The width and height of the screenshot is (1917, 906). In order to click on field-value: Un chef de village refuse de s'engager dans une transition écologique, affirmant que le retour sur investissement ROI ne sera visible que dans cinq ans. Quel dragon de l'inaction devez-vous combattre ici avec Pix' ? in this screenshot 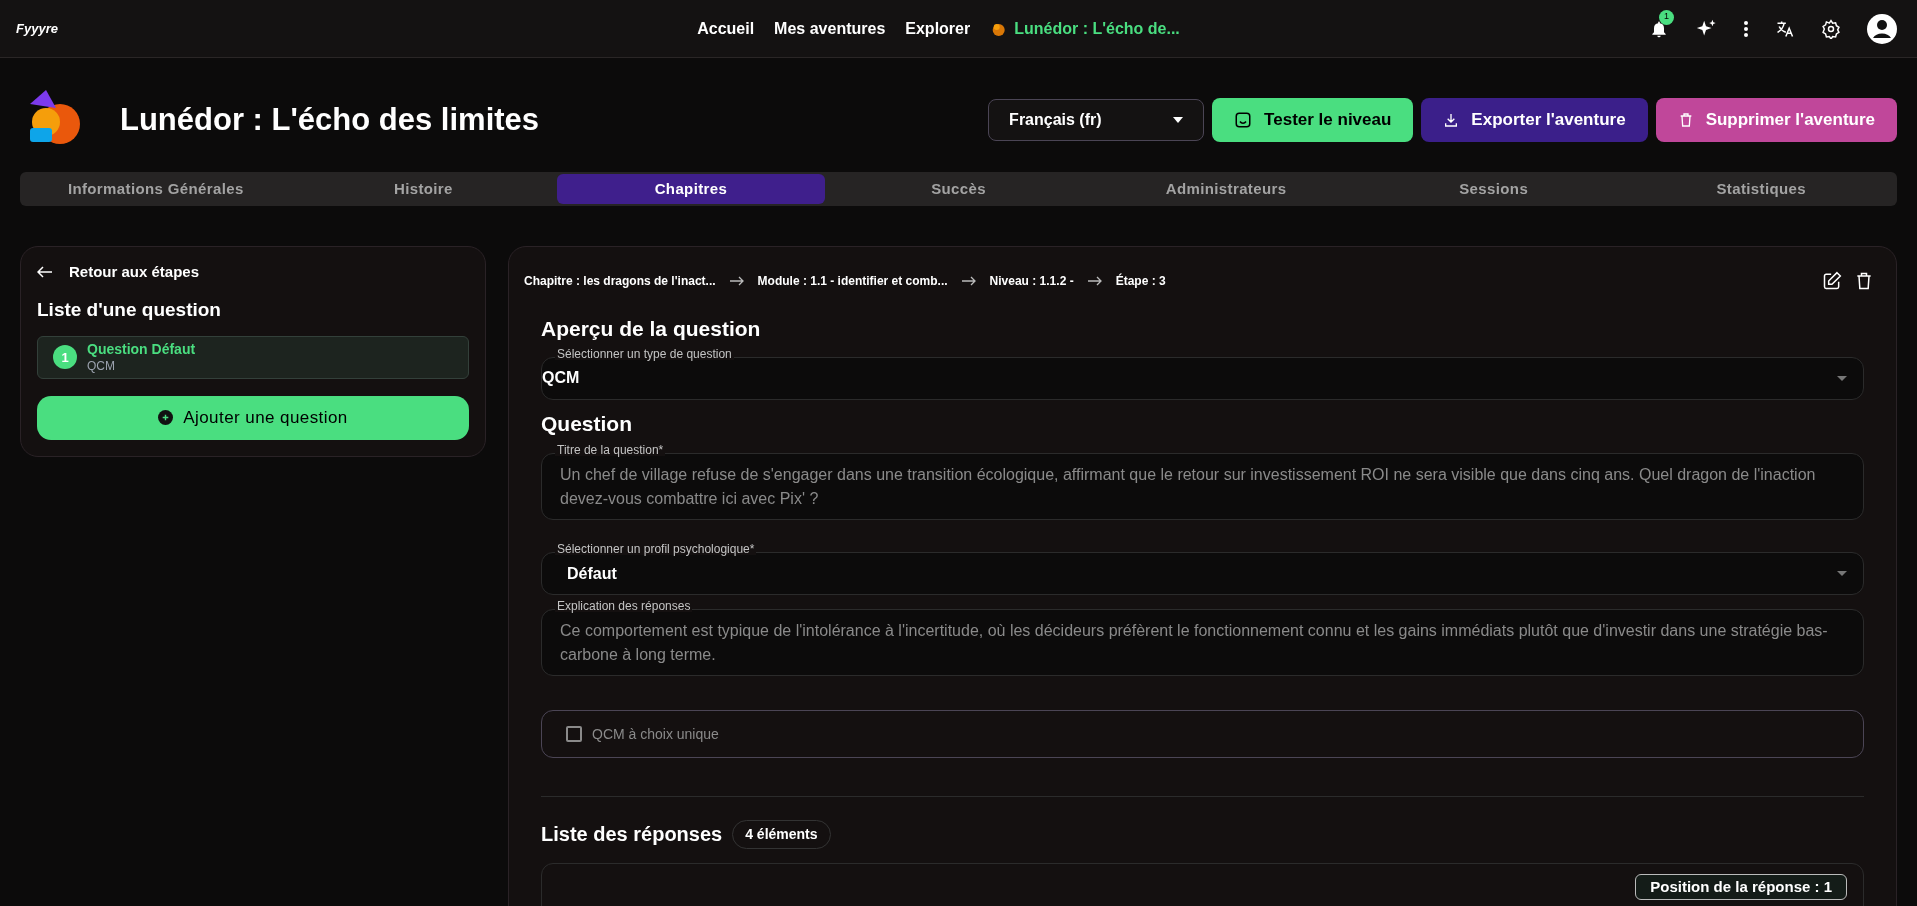, I will do `click(1188, 487)`.